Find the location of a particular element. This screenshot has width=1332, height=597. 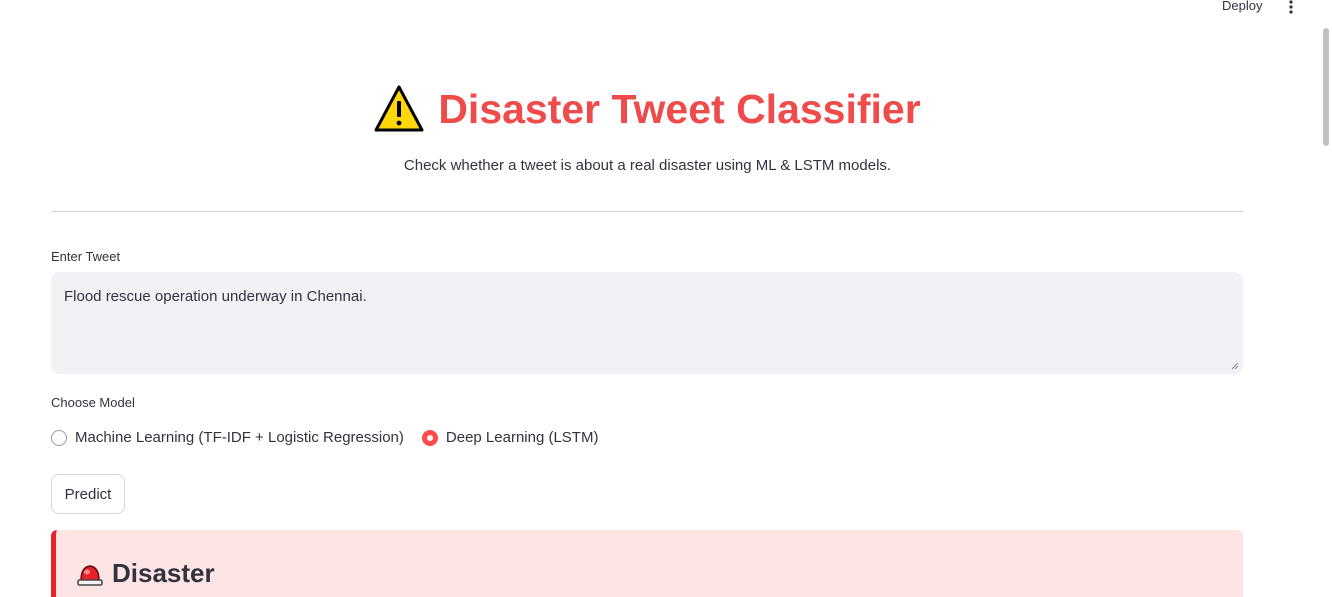

siren-icon is located at coordinates (90, 575).